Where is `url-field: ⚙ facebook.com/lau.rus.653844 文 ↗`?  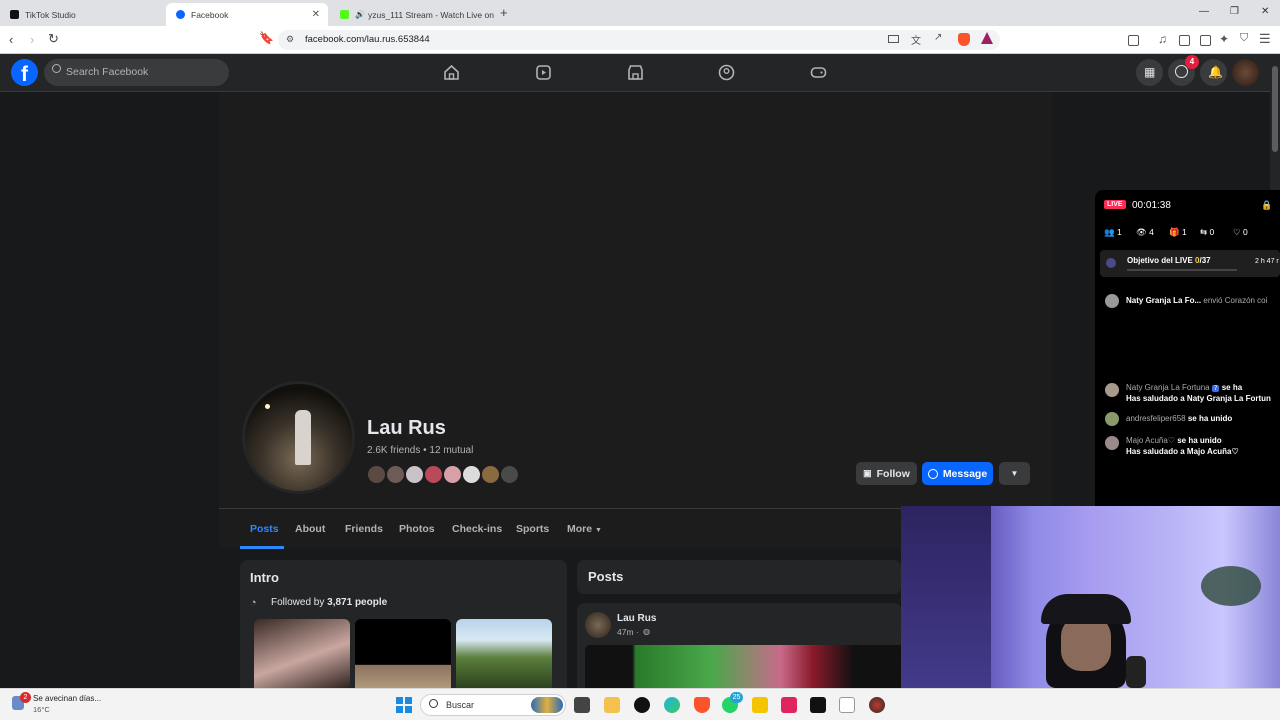
url-field: ⚙ facebook.com/lau.rus.653844 文 ↗ is located at coordinates (639, 40).